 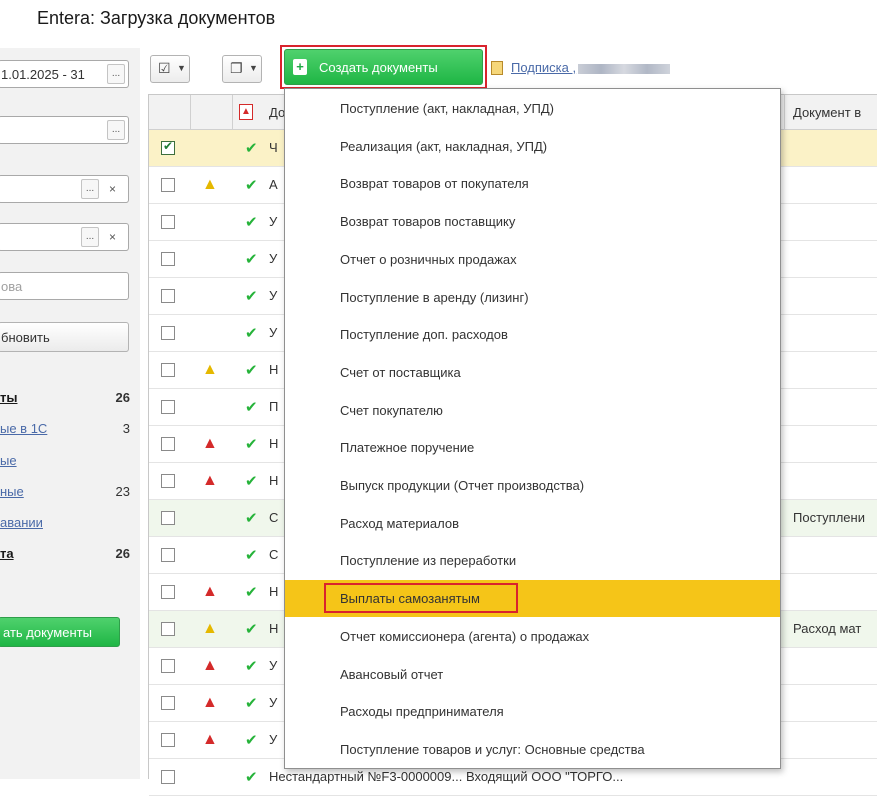 What do you see at coordinates (64, 237) in the screenshot?
I see `document-type-field: ... ×` at bounding box center [64, 237].